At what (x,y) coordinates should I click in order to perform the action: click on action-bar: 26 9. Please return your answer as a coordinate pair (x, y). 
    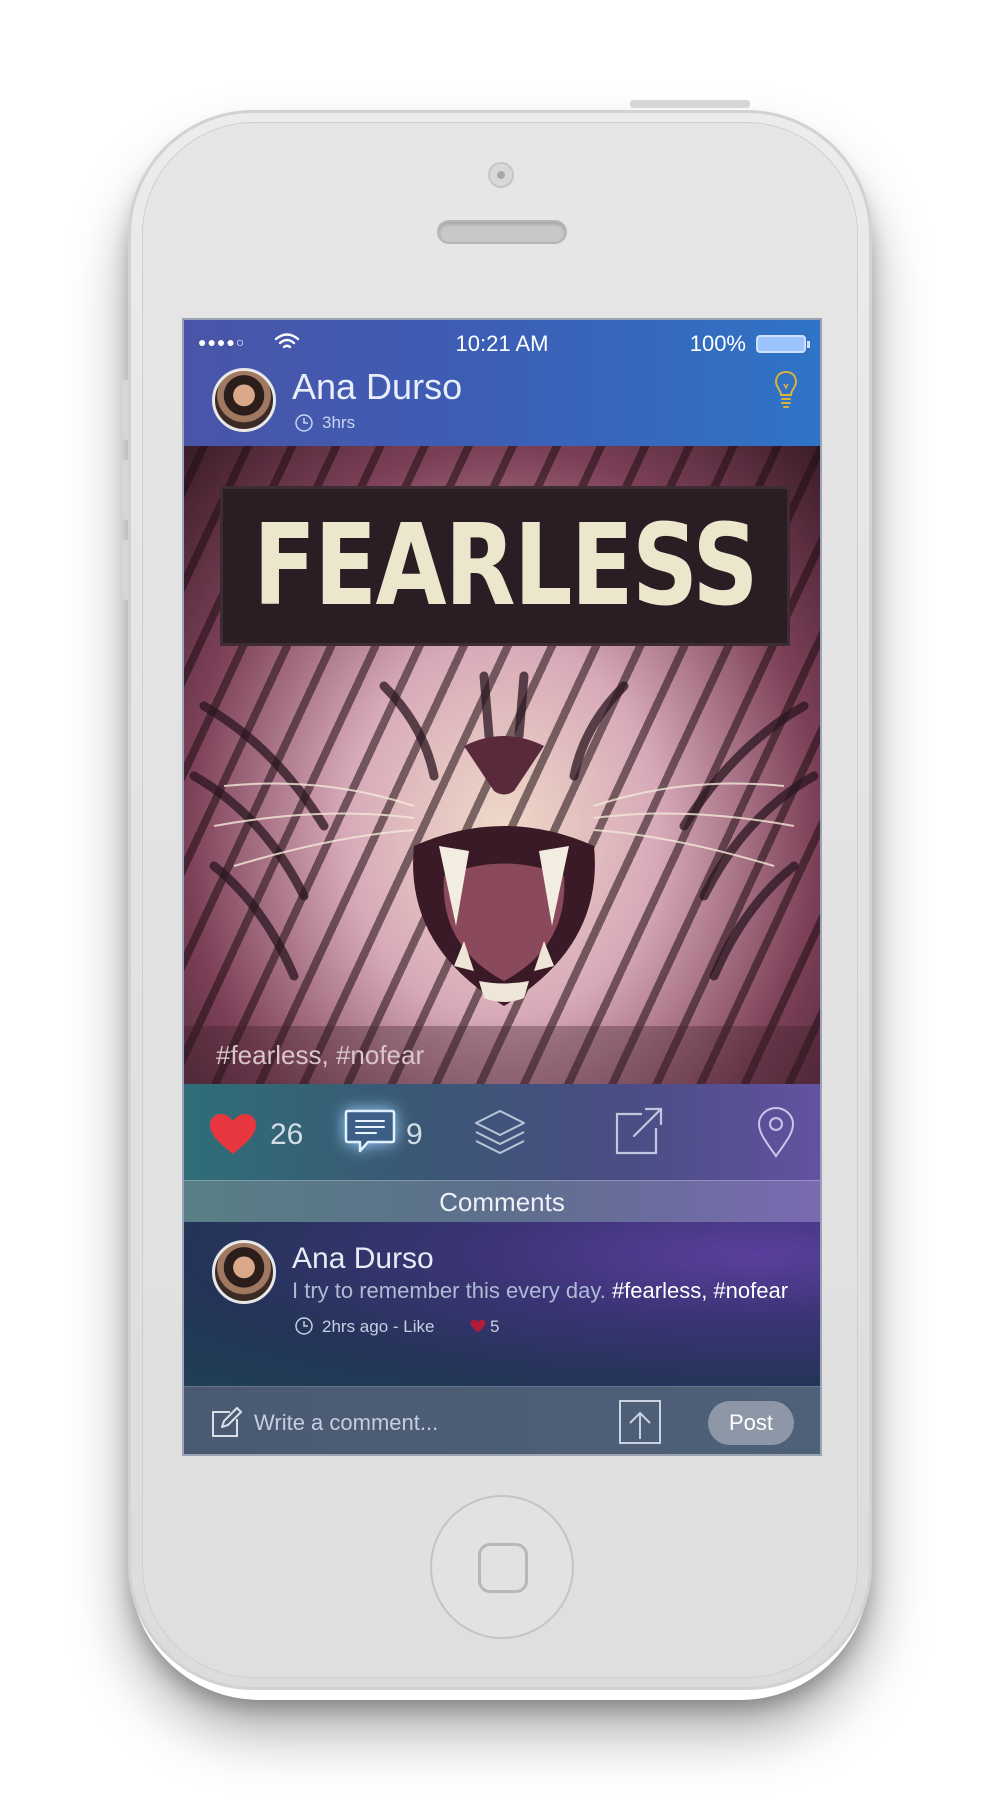
    Looking at the image, I should click on (502, 1132).